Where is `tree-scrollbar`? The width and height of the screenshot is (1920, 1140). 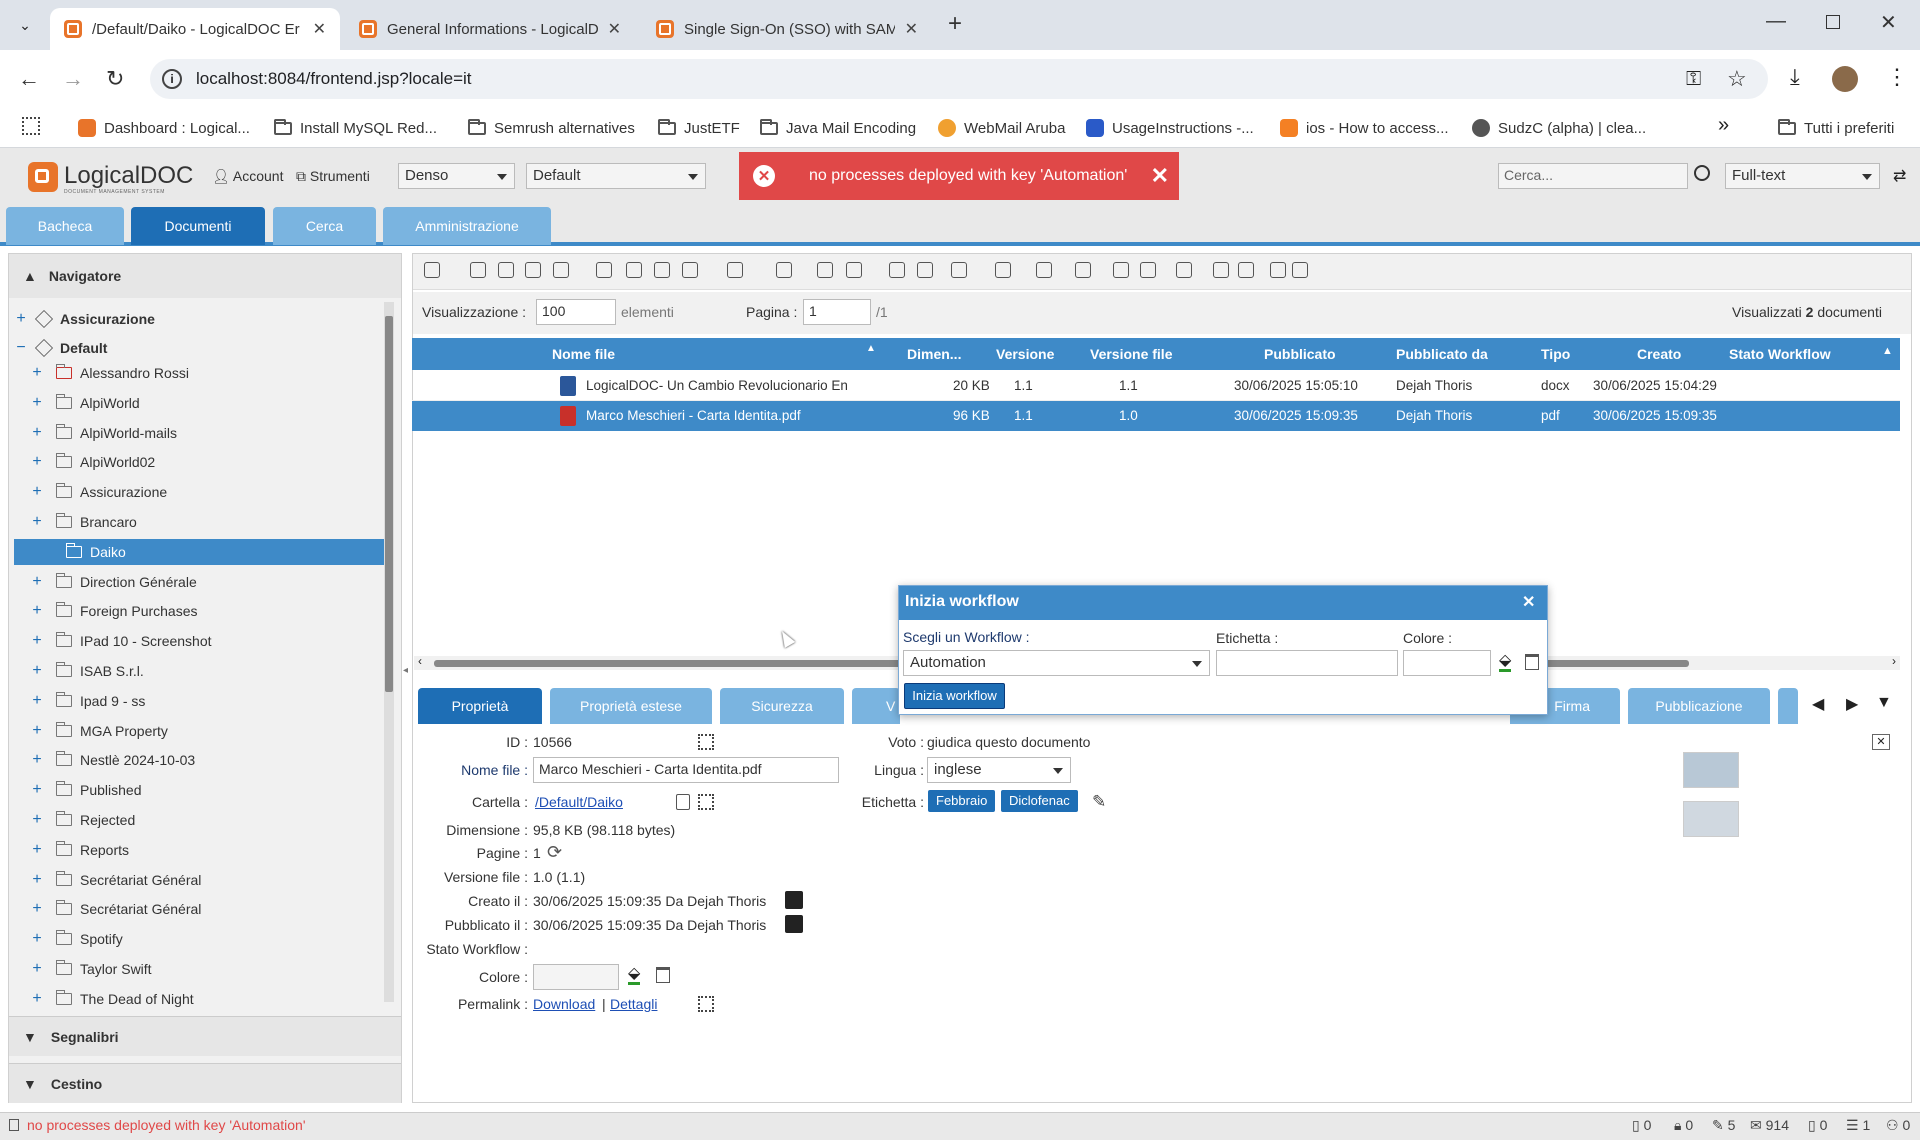 tree-scrollbar is located at coordinates (389, 652).